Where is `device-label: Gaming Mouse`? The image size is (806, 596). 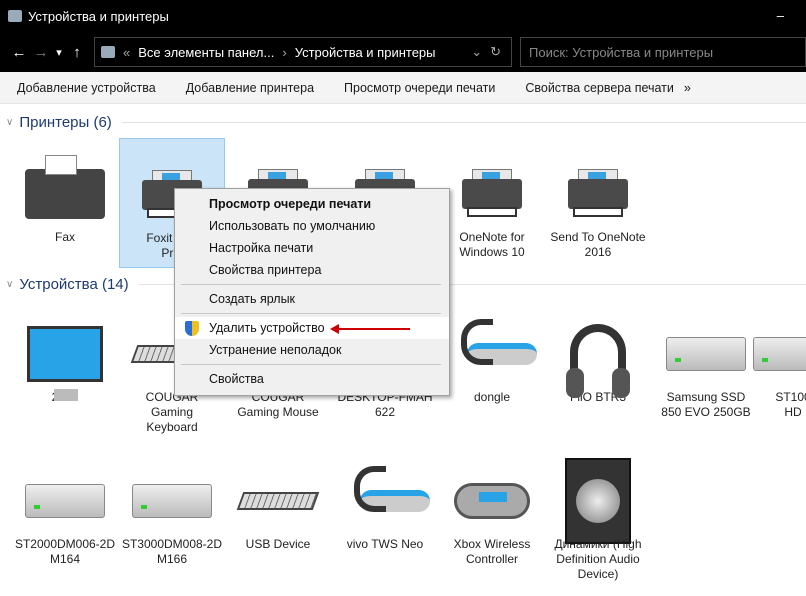 device-label: Gaming Mouse is located at coordinates (278, 412).